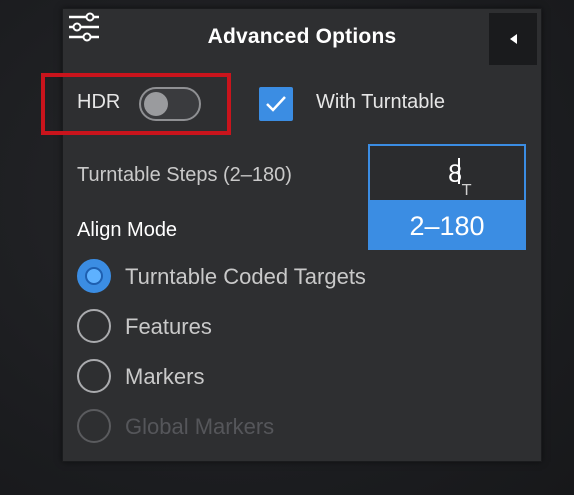  Describe the element at coordinates (127, 230) in the screenshot. I see `align-mode-label: Align Mode` at that location.